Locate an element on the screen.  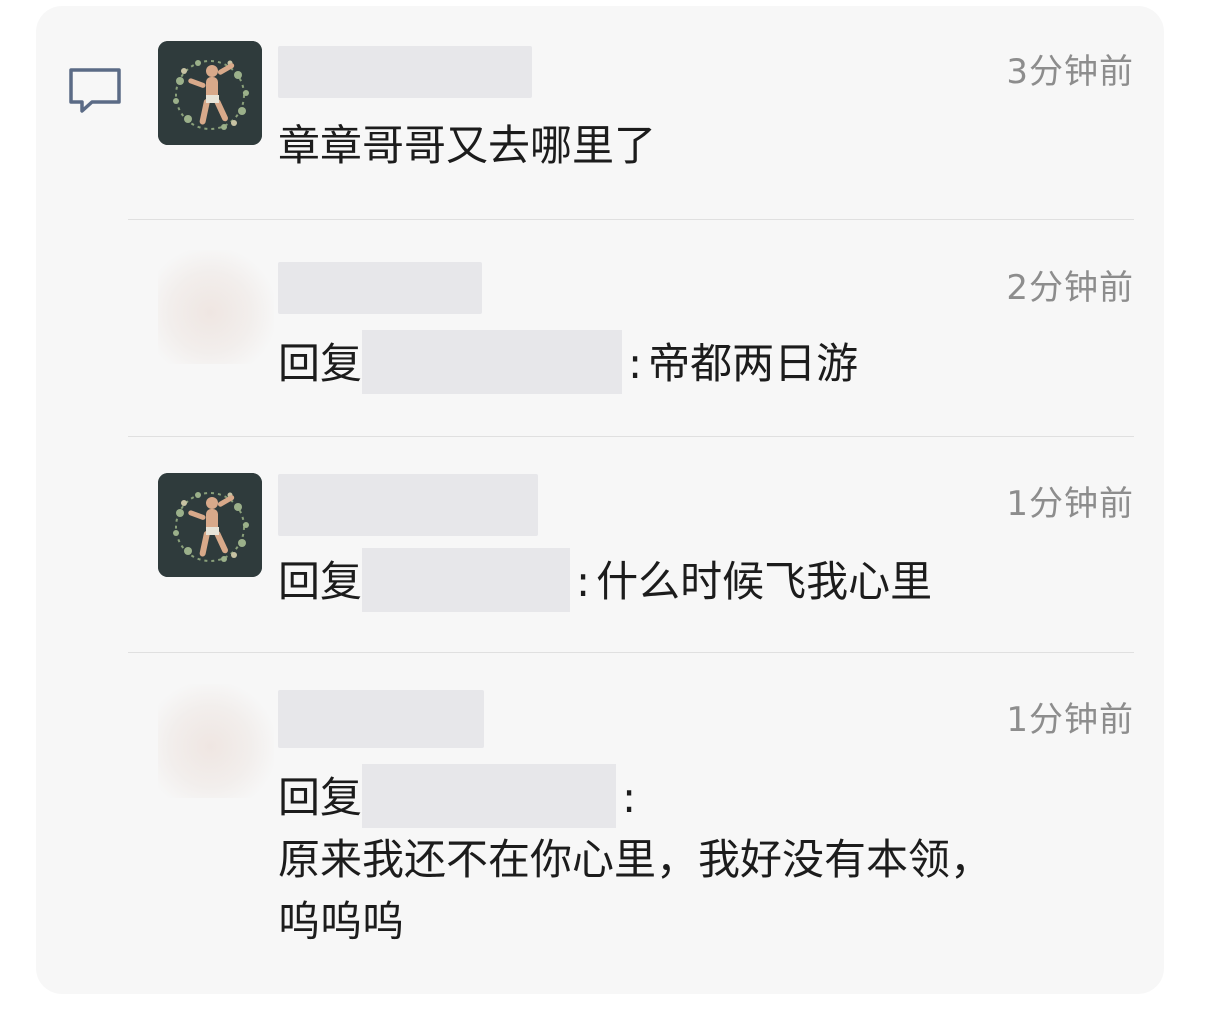
comment-item: 1分钟前 回复: 什么时候飞我心里 is located at coordinates (631, 552).